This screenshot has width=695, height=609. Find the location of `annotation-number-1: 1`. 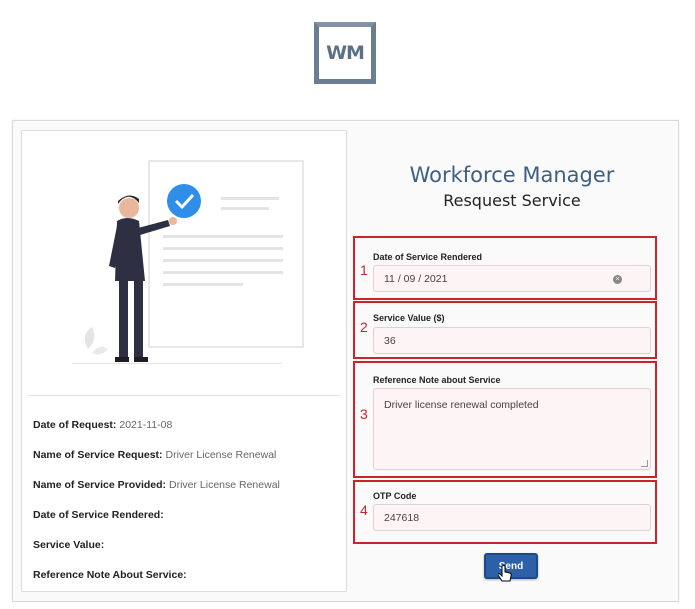

annotation-number-1: 1 is located at coordinates (364, 270).